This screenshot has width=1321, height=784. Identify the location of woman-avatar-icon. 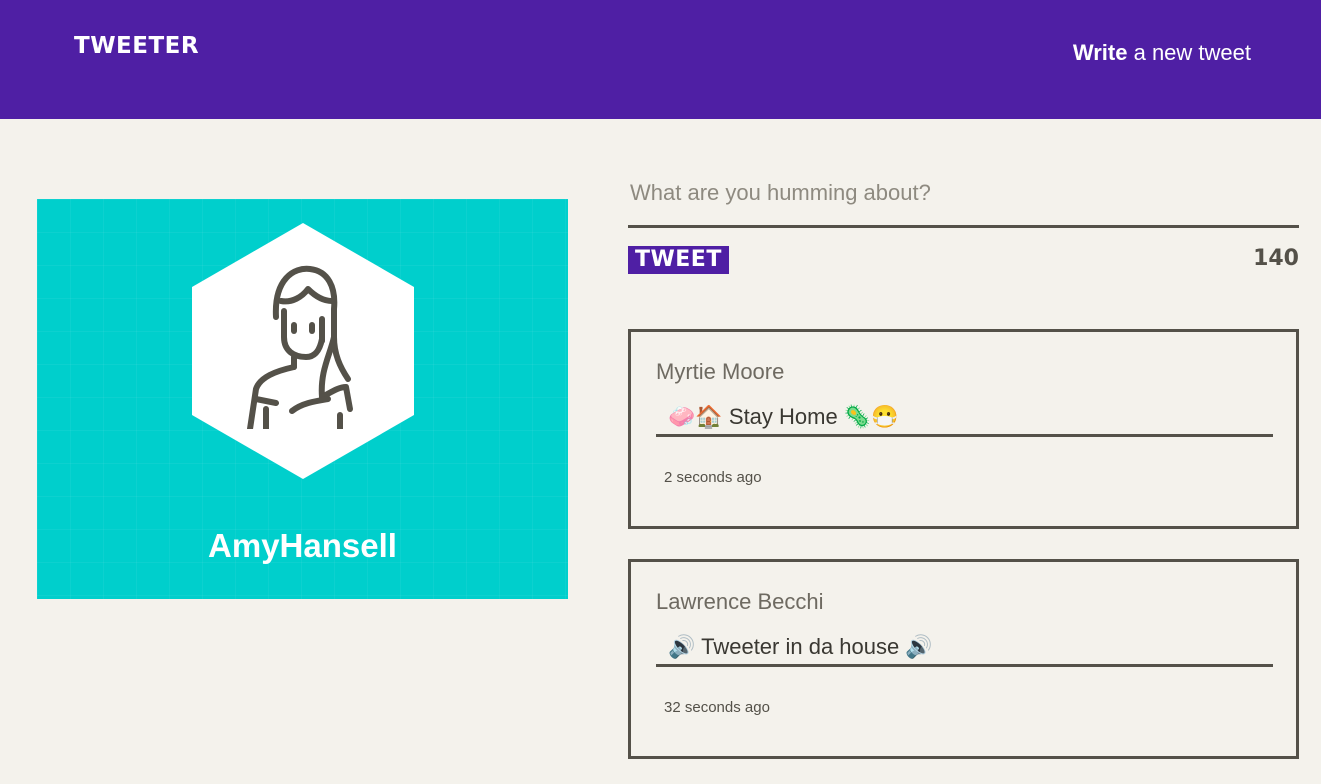
(300, 347).